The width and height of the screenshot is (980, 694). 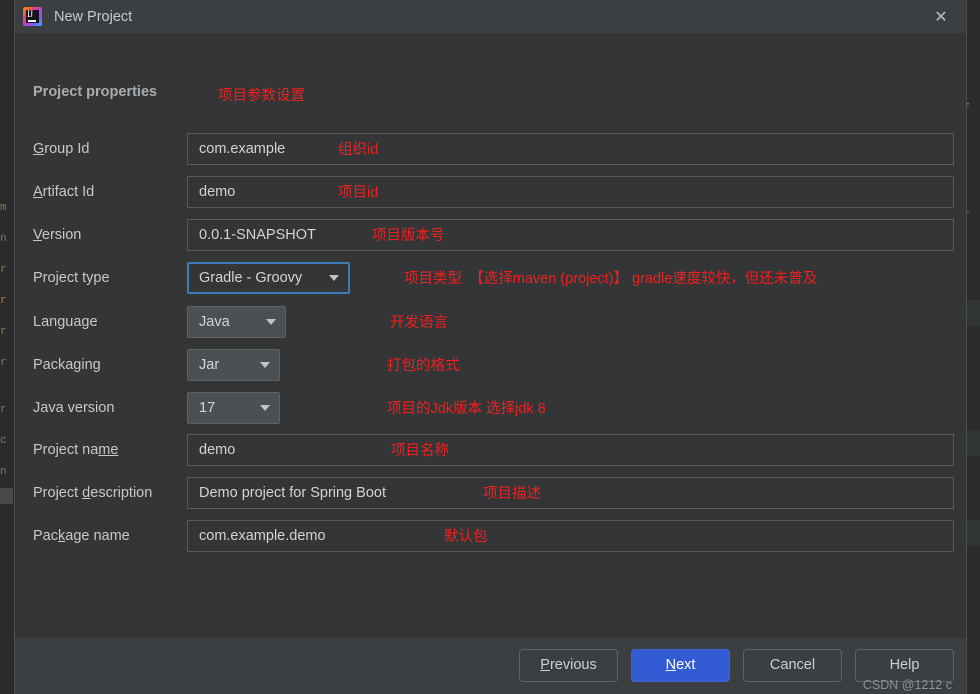 I want to click on field-label: Packaging, so click(x=67, y=365).